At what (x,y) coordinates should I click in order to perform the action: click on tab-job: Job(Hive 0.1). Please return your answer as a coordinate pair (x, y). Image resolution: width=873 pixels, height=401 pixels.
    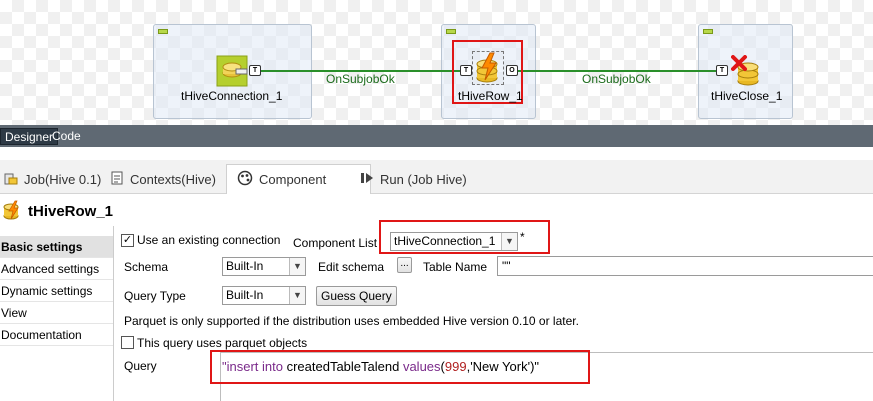
    Looking at the image, I should click on (52, 179).